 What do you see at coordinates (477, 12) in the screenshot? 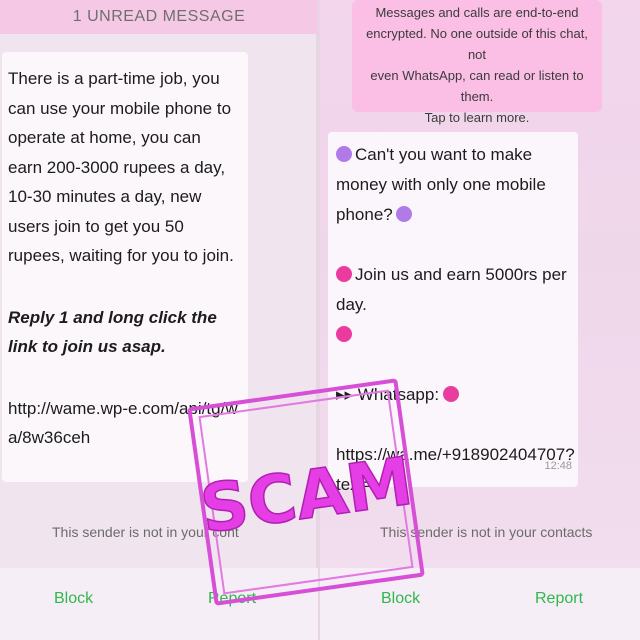
I see `encryption-notice-line: Messages and calls are end-to-end` at bounding box center [477, 12].